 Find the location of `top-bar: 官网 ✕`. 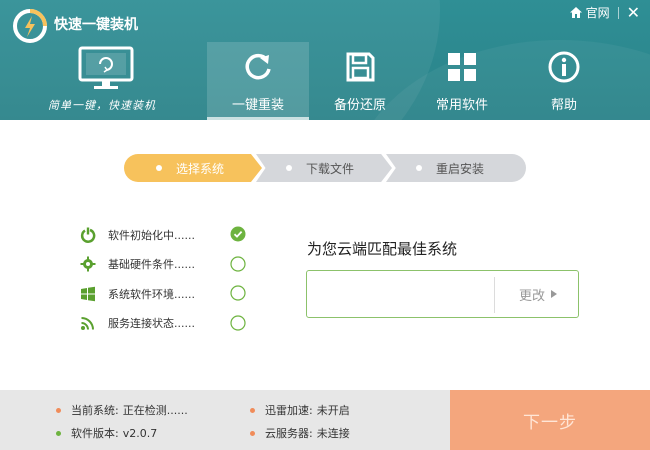

top-bar: 官网 ✕ is located at coordinates (604, 12).